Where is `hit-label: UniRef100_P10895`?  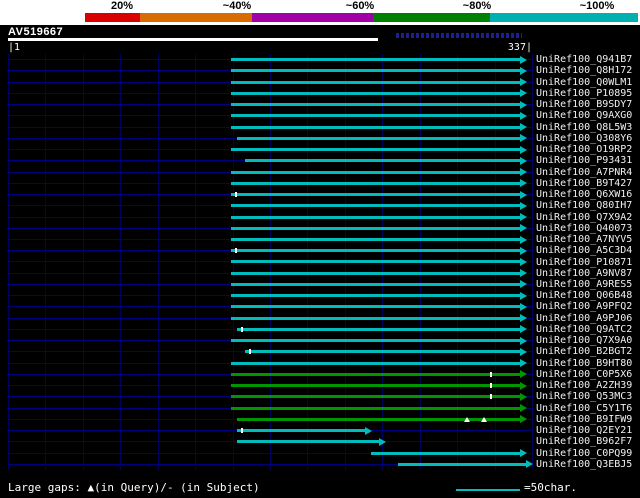 hit-label: UniRef100_P10895 is located at coordinates (584, 93).